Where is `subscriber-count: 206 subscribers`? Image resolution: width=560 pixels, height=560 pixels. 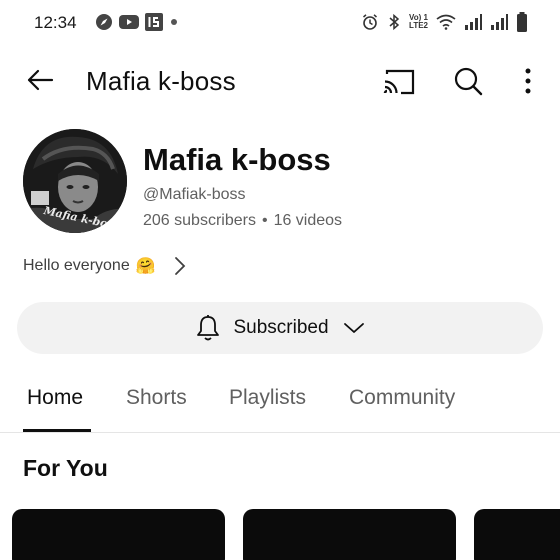 subscriber-count: 206 subscribers is located at coordinates (199, 220).